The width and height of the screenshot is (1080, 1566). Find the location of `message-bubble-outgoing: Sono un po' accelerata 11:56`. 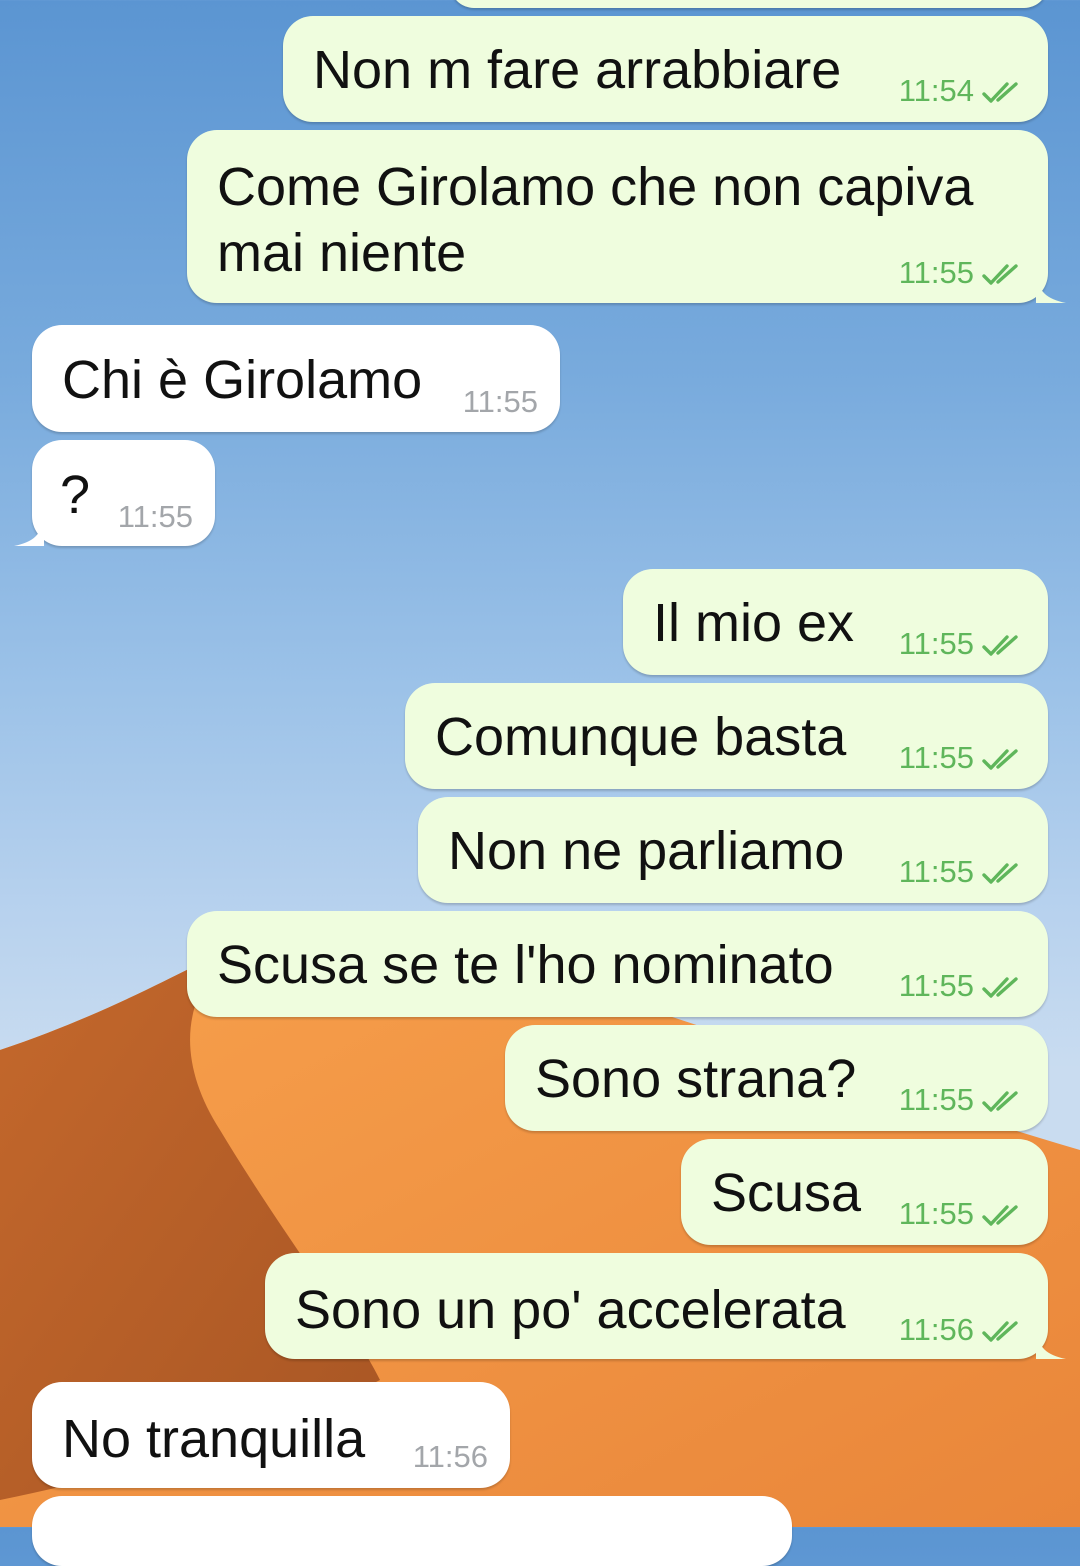

message-bubble-outgoing: Sono un po' accelerata 11:56 is located at coordinates (665, 1306).